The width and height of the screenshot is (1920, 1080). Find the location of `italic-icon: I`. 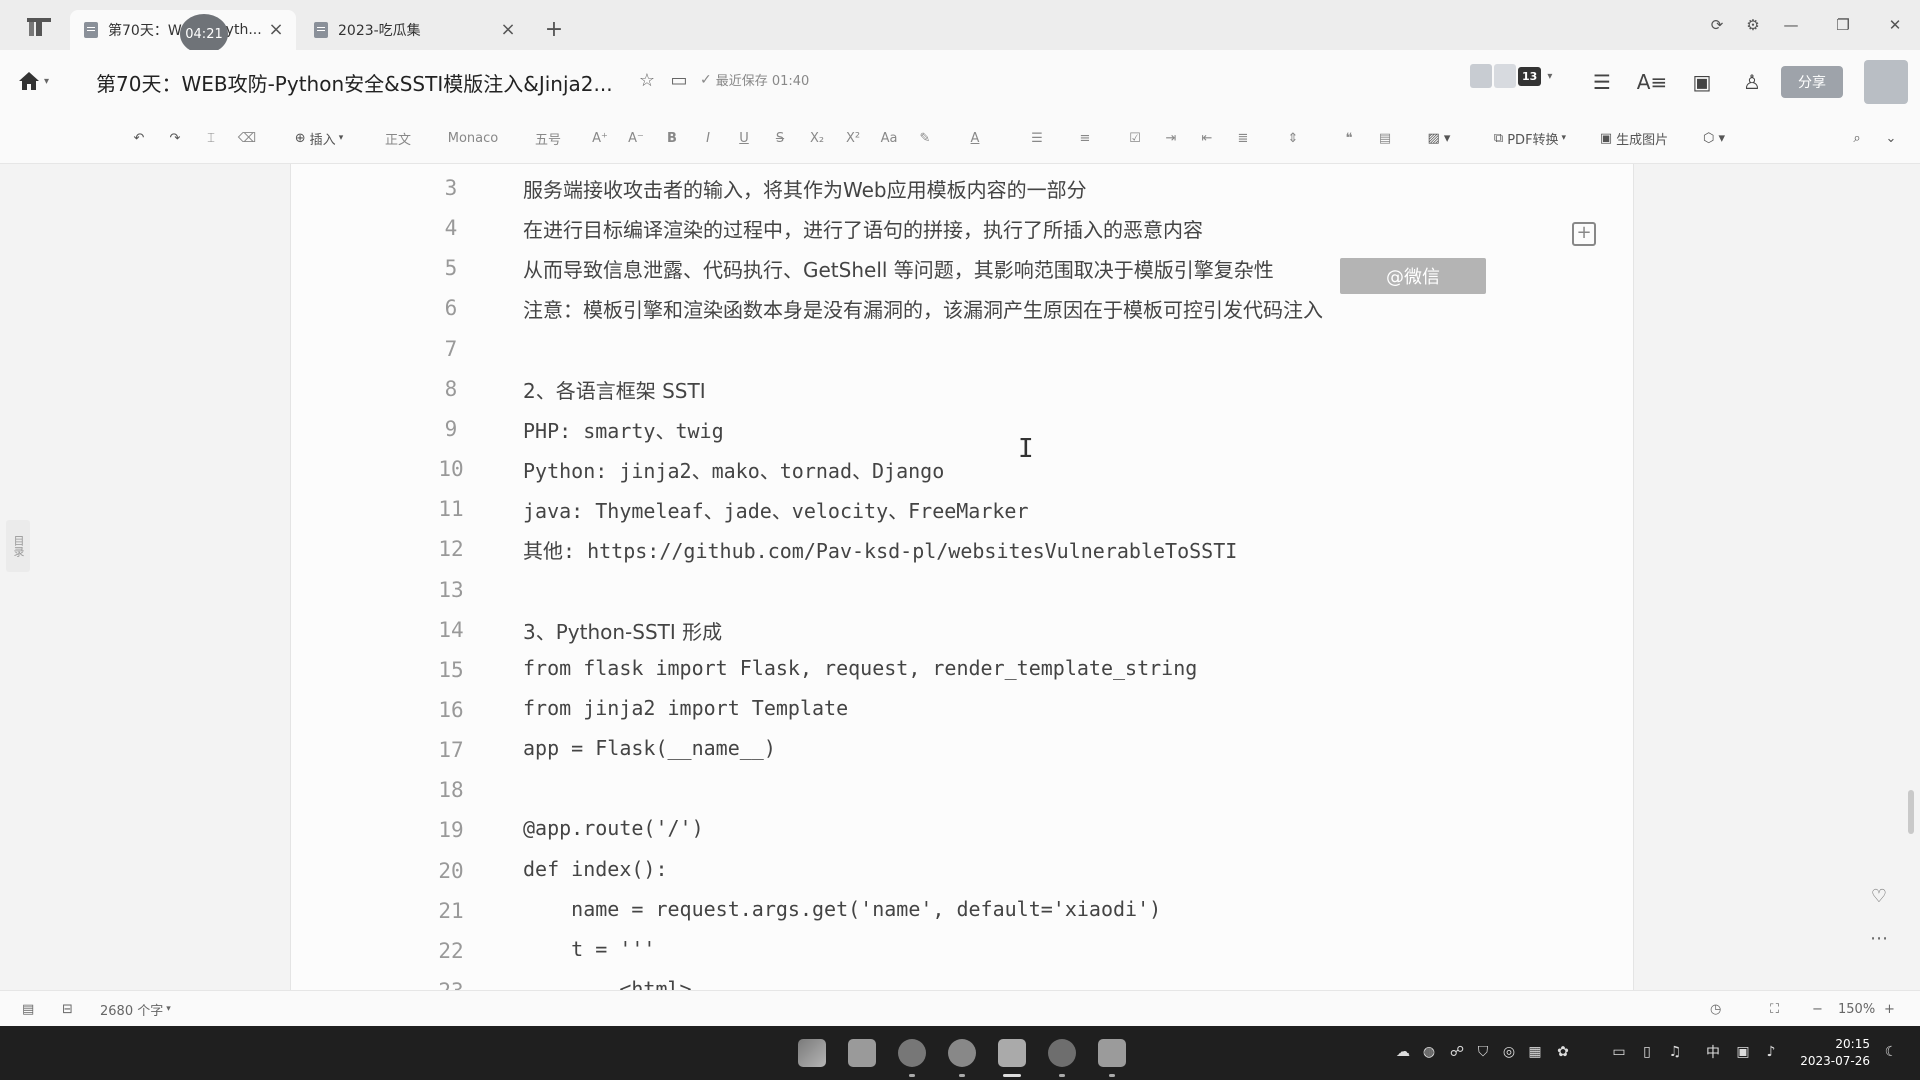

italic-icon: I is located at coordinates (708, 138).